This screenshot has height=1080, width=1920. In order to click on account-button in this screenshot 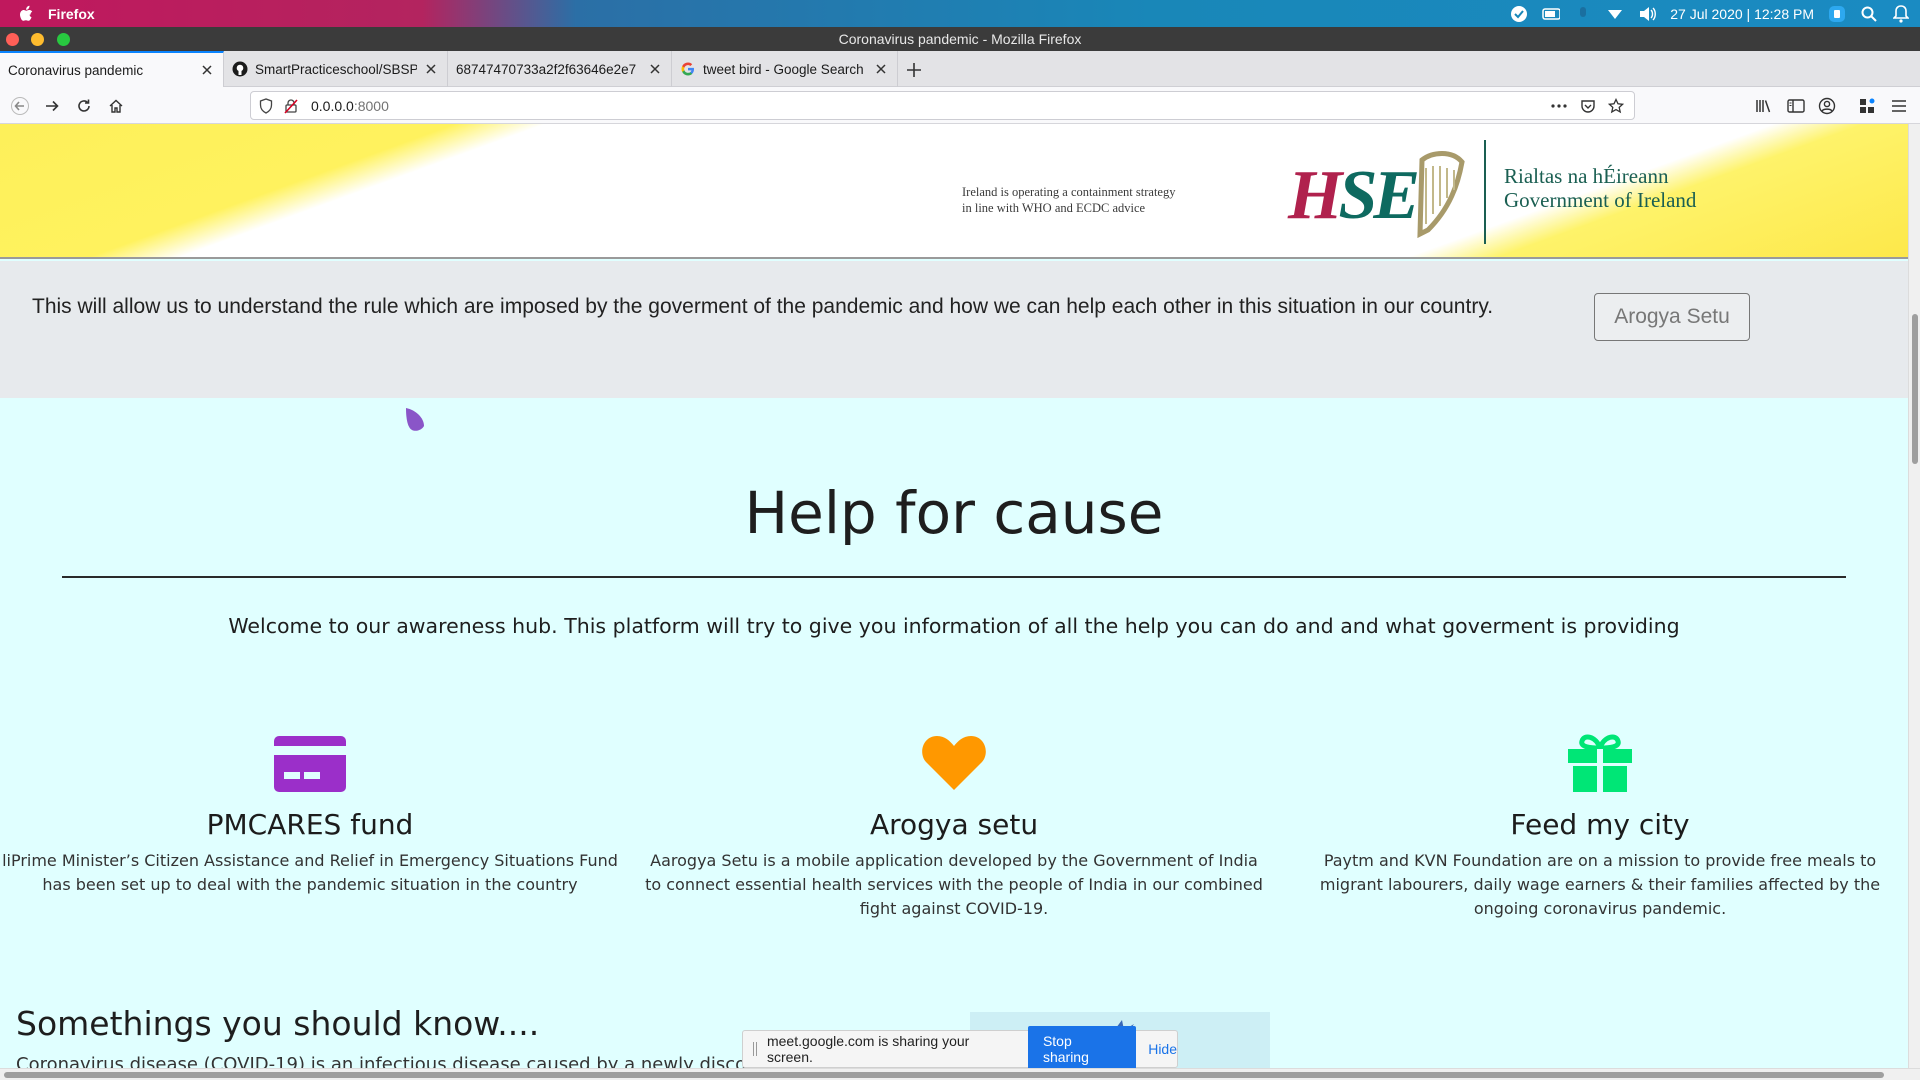, I will do `click(1827, 106)`.